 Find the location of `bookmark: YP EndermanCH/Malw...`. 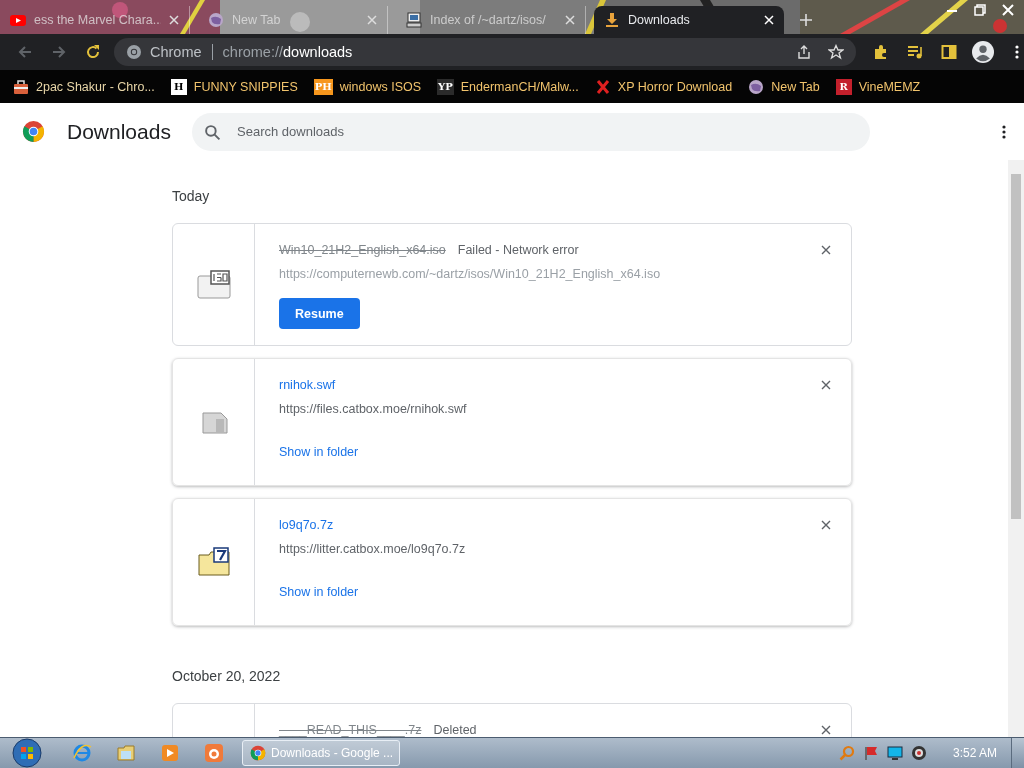

bookmark: YP EndermanCH/Malw... is located at coordinates (508, 86).